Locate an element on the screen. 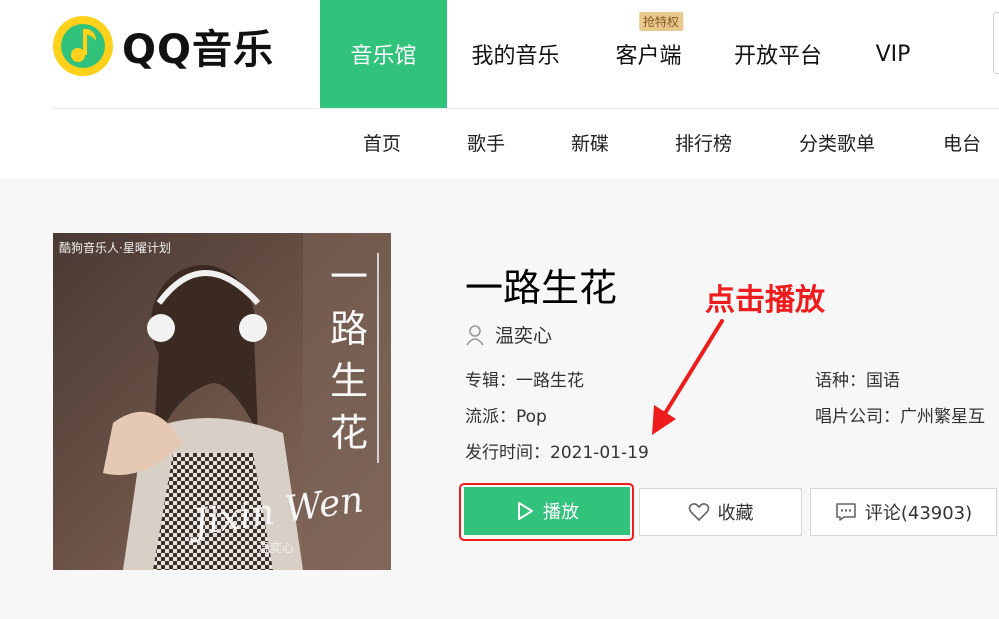  nav-item-open-platform: 开放平台 is located at coordinates (778, 54).